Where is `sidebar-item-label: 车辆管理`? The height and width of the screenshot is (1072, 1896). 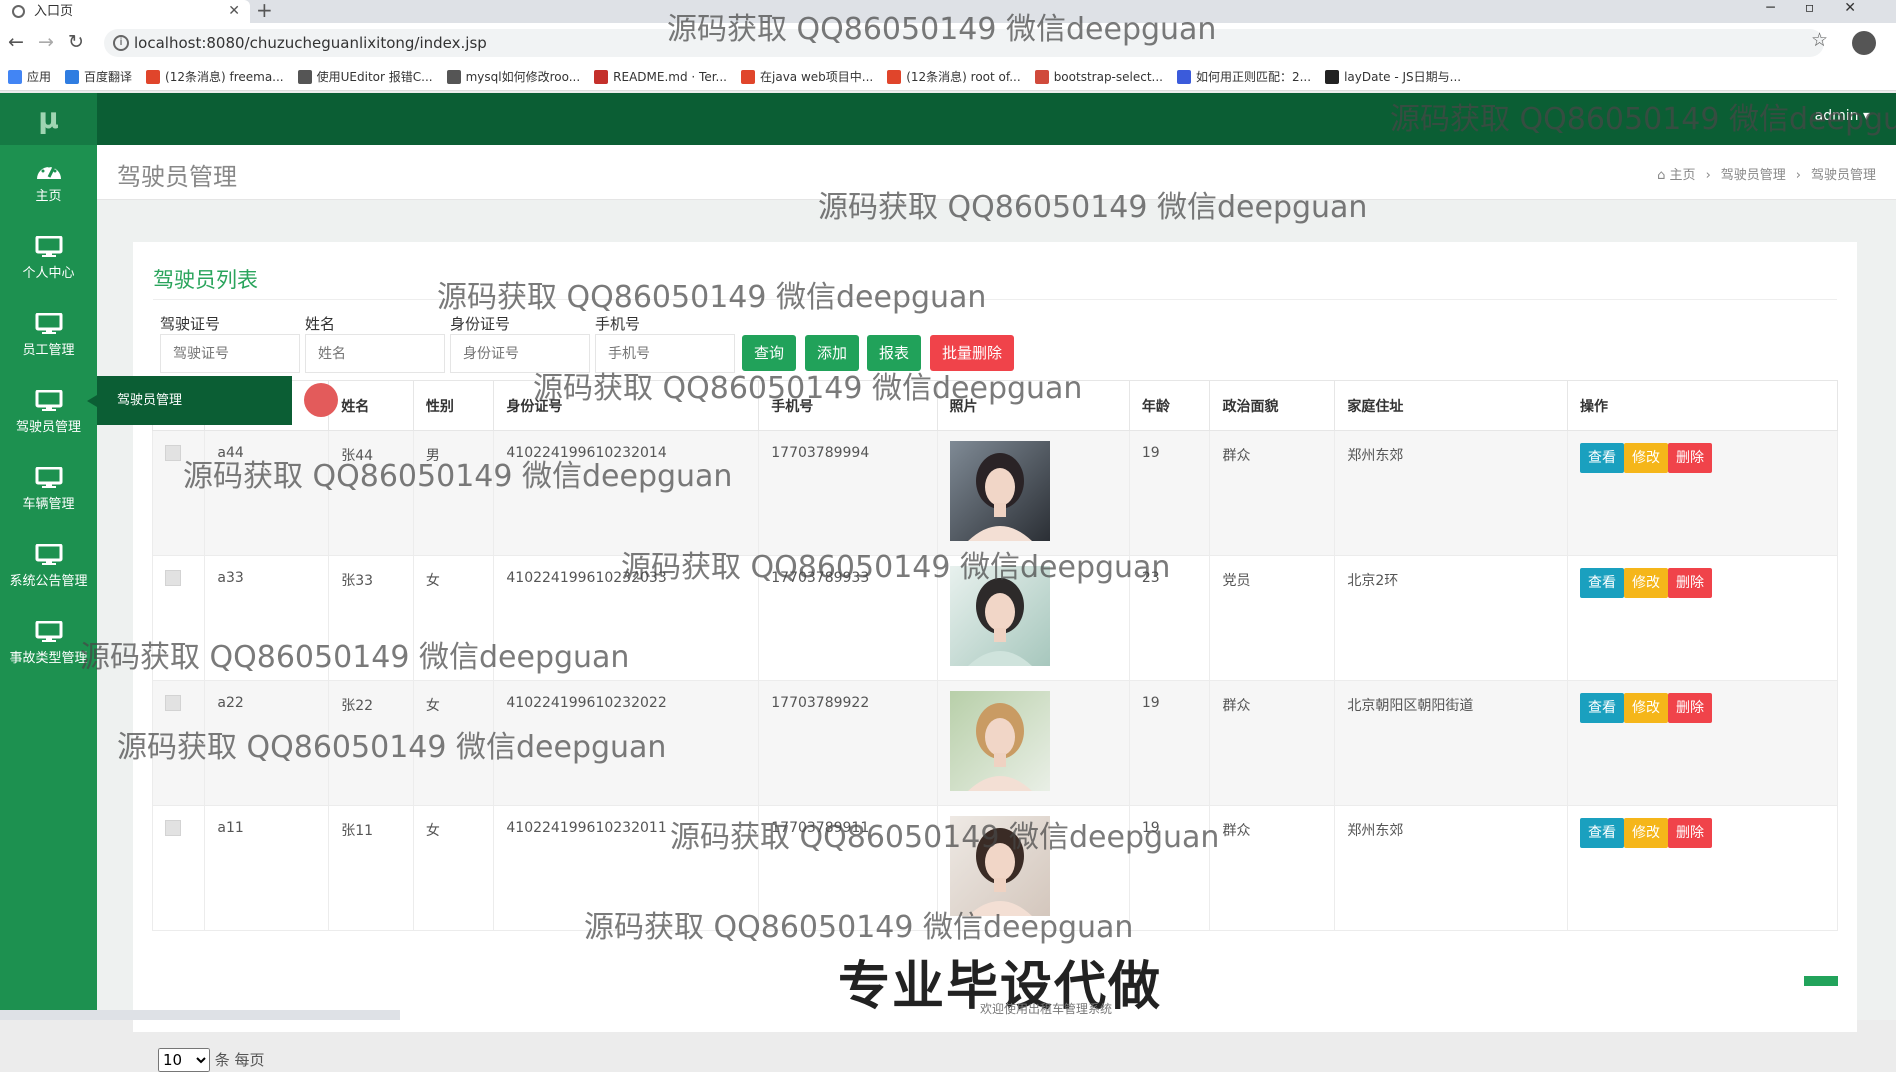
sidebar-item-label: 车辆管理 is located at coordinates (48, 504).